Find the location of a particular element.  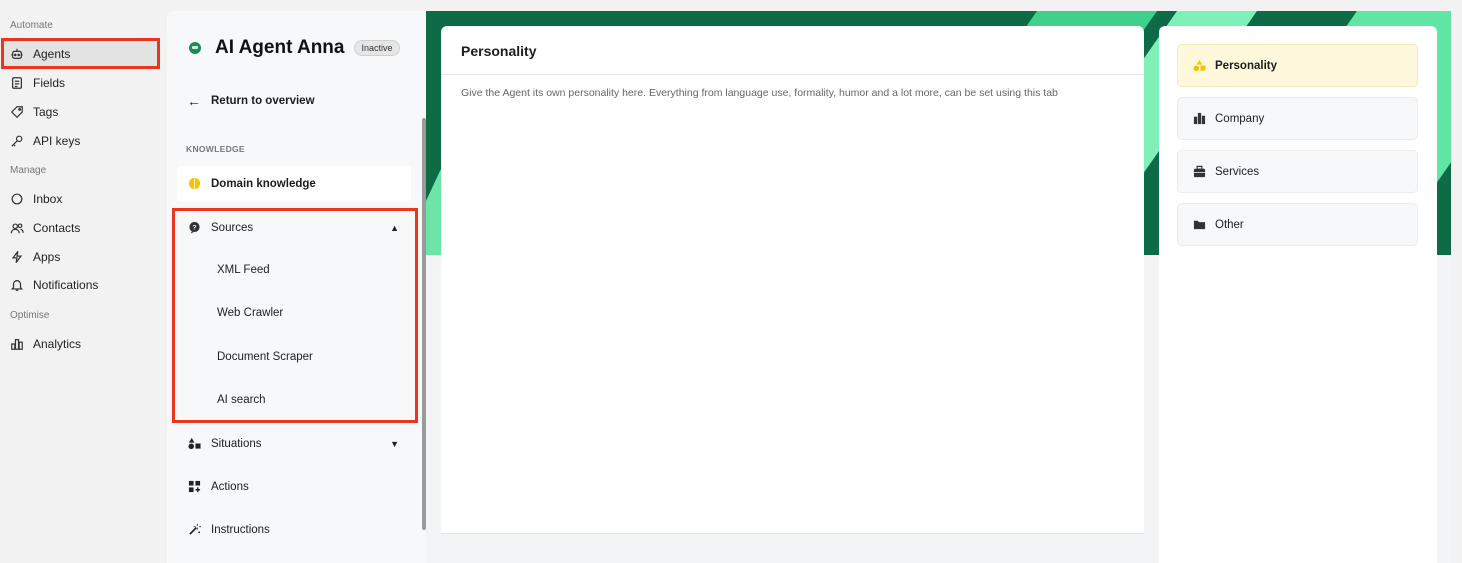

tab-label: Other is located at coordinates (1229, 224).